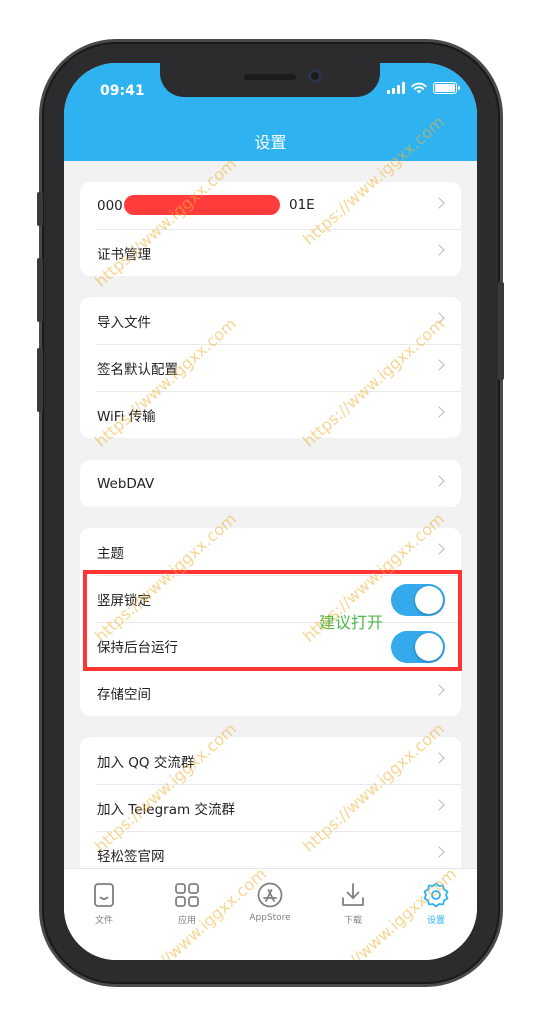  What do you see at coordinates (124, 254) in the screenshot?
I see `certificate-label: 证书管理` at bounding box center [124, 254].